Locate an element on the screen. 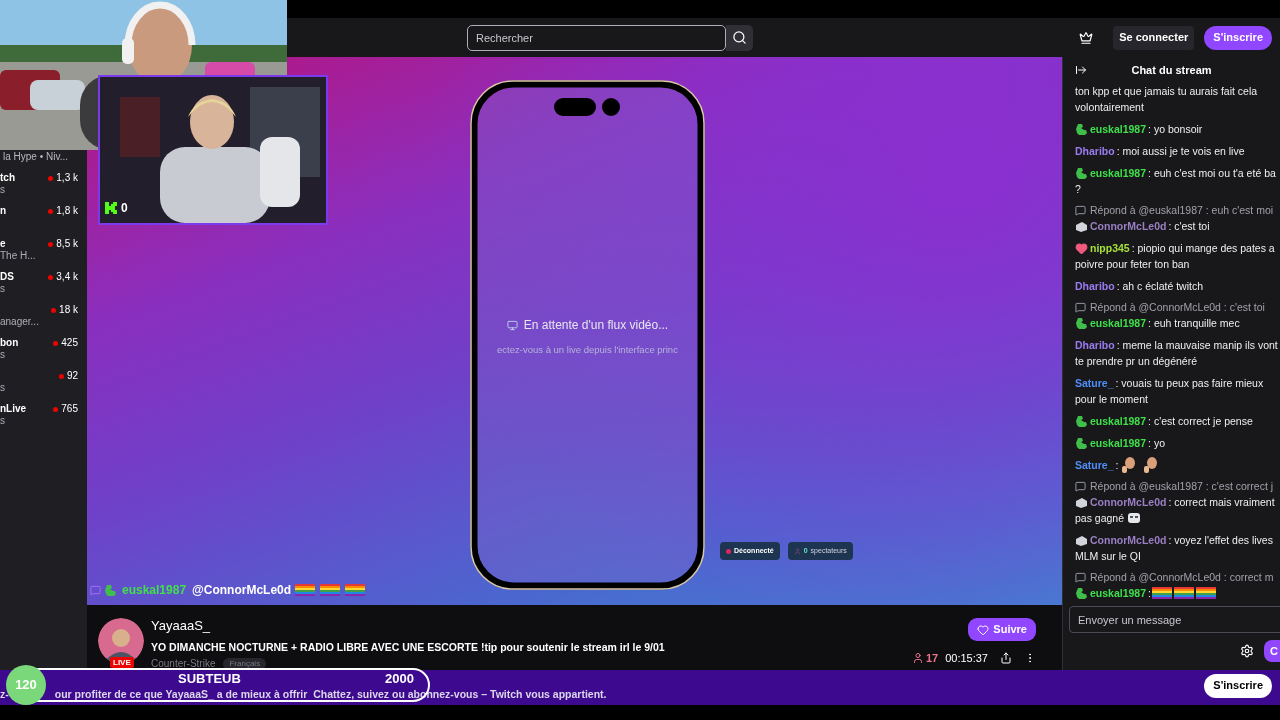 The height and width of the screenshot is (720, 1280). person-icon is located at coordinates (797, 551).